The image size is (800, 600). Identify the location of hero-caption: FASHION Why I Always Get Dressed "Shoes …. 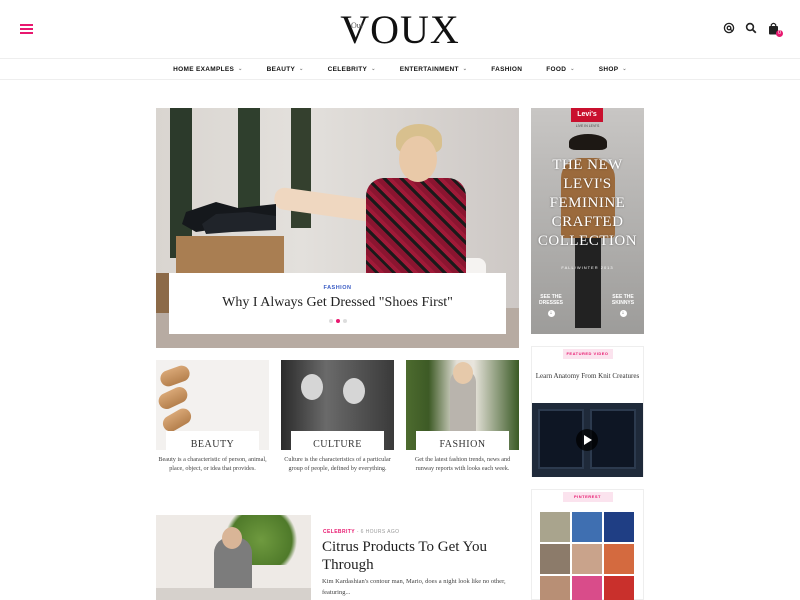
(337, 303).